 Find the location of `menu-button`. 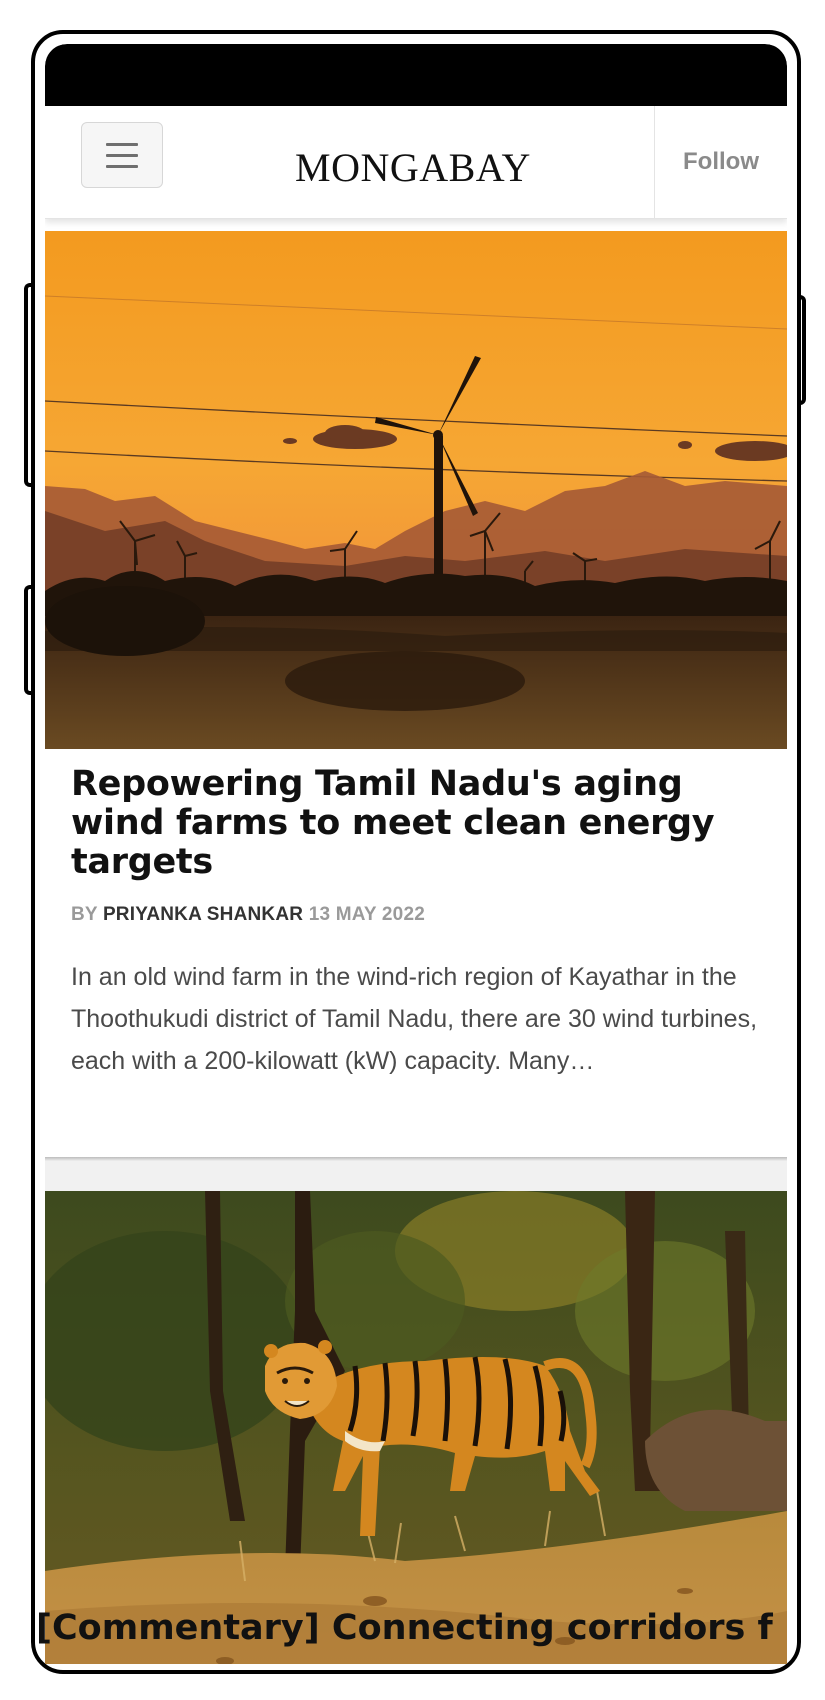

menu-button is located at coordinates (122, 155).